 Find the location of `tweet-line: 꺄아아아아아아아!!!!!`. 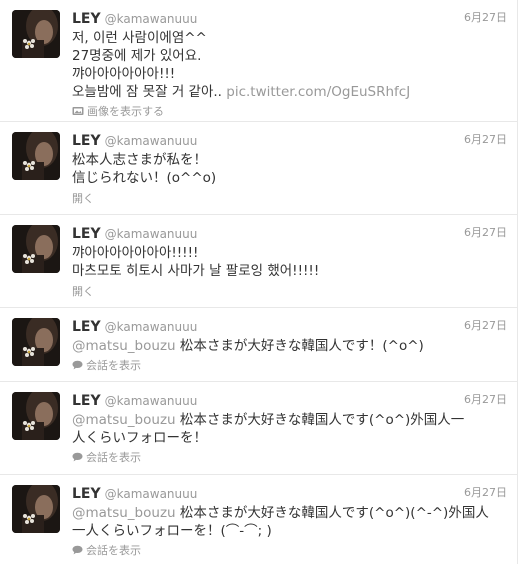

tweet-line: 꺄아아아아아아아!!!!! is located at coordinates (135, 253).